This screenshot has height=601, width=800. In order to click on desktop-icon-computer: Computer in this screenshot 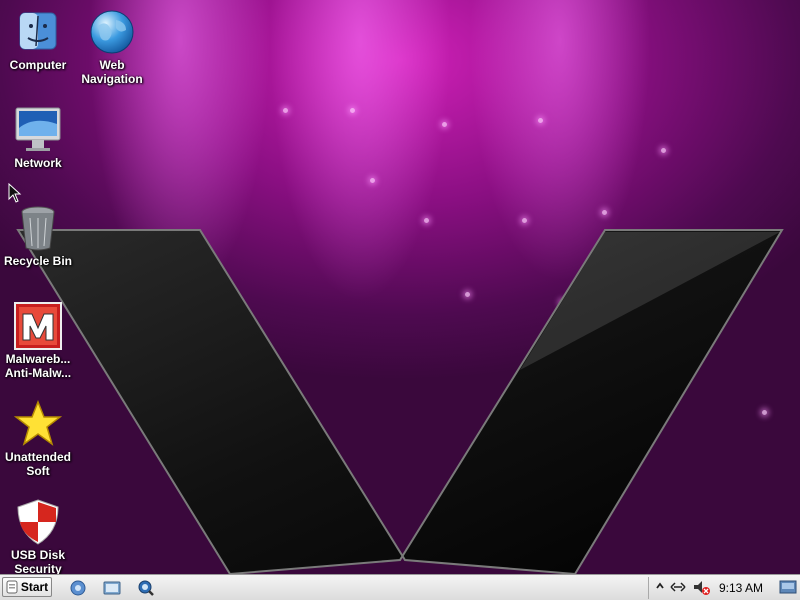, I will do `click(38, 40)`.